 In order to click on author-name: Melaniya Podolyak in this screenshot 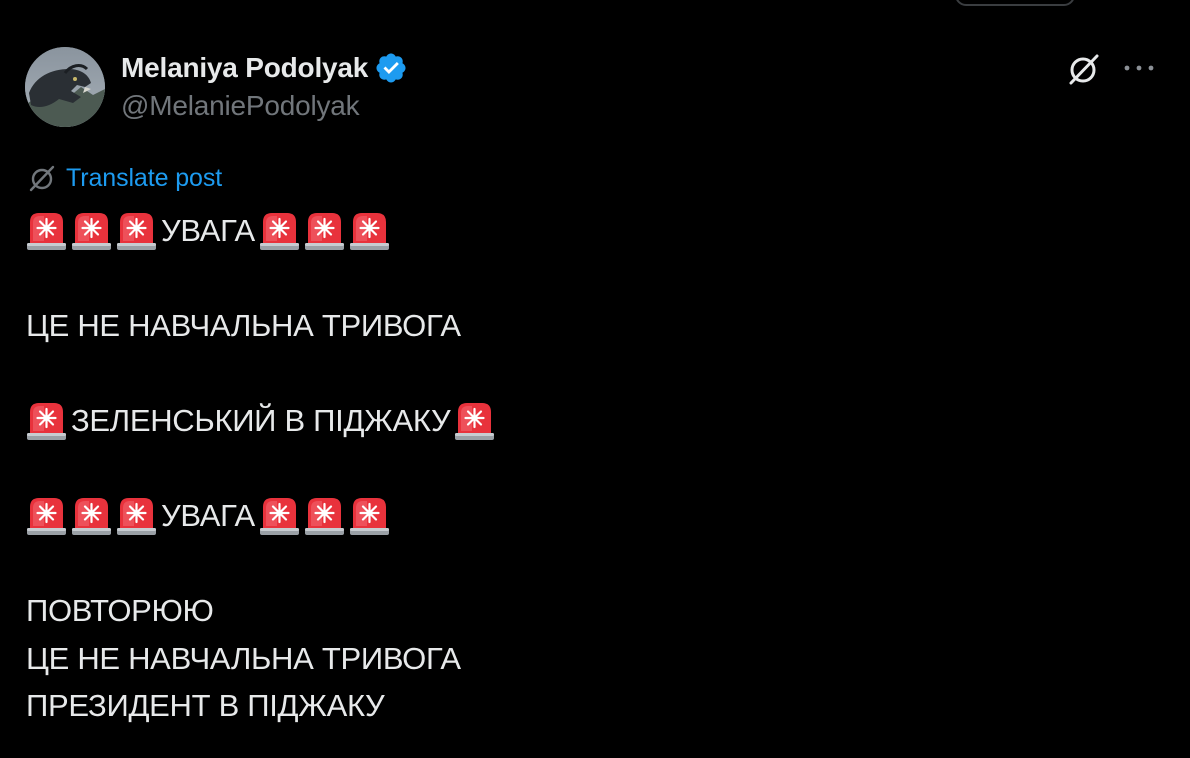, I will do `click(244, 68)`.